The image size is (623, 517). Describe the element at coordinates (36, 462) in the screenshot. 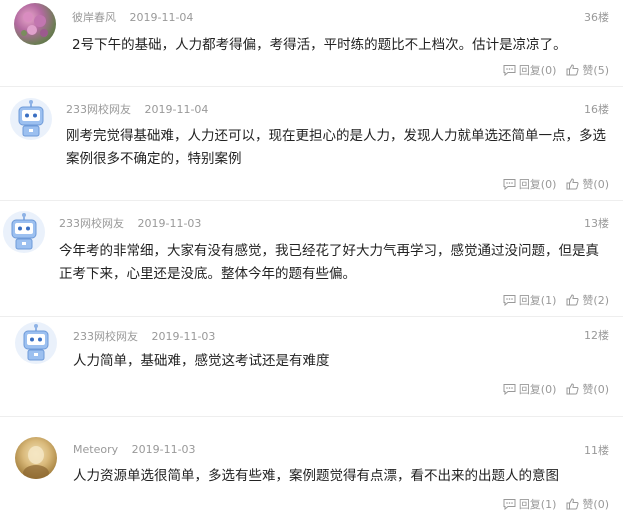

I see `photo-icon` at that location.